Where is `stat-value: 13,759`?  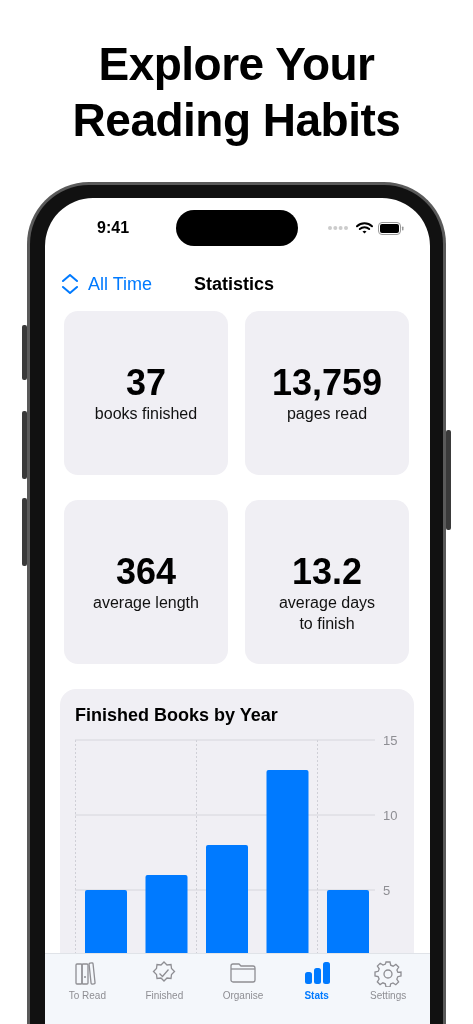
stat-value: 13,759 is located at coordinates (327, 383).